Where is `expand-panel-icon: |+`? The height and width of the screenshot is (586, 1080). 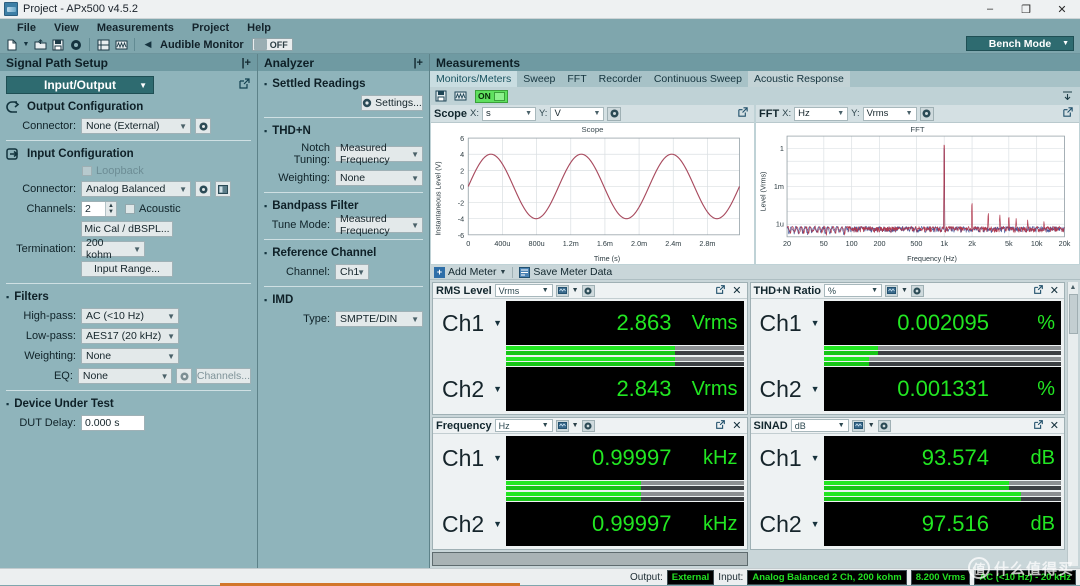
expand-panel-icon: |+ is located at coordinates (246, 63).